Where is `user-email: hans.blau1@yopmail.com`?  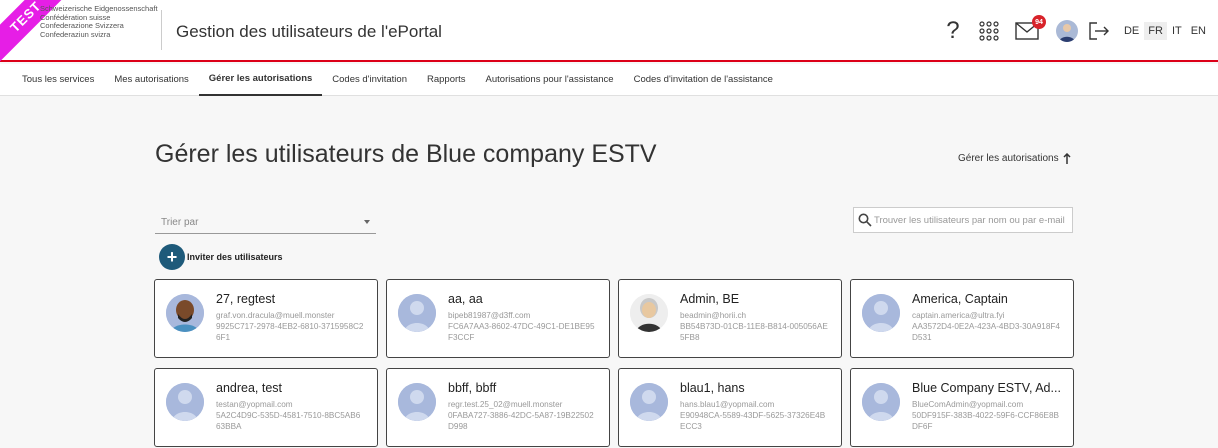 user-email: hans.blau1@yopmail.com is located at coordinates (727, 404).